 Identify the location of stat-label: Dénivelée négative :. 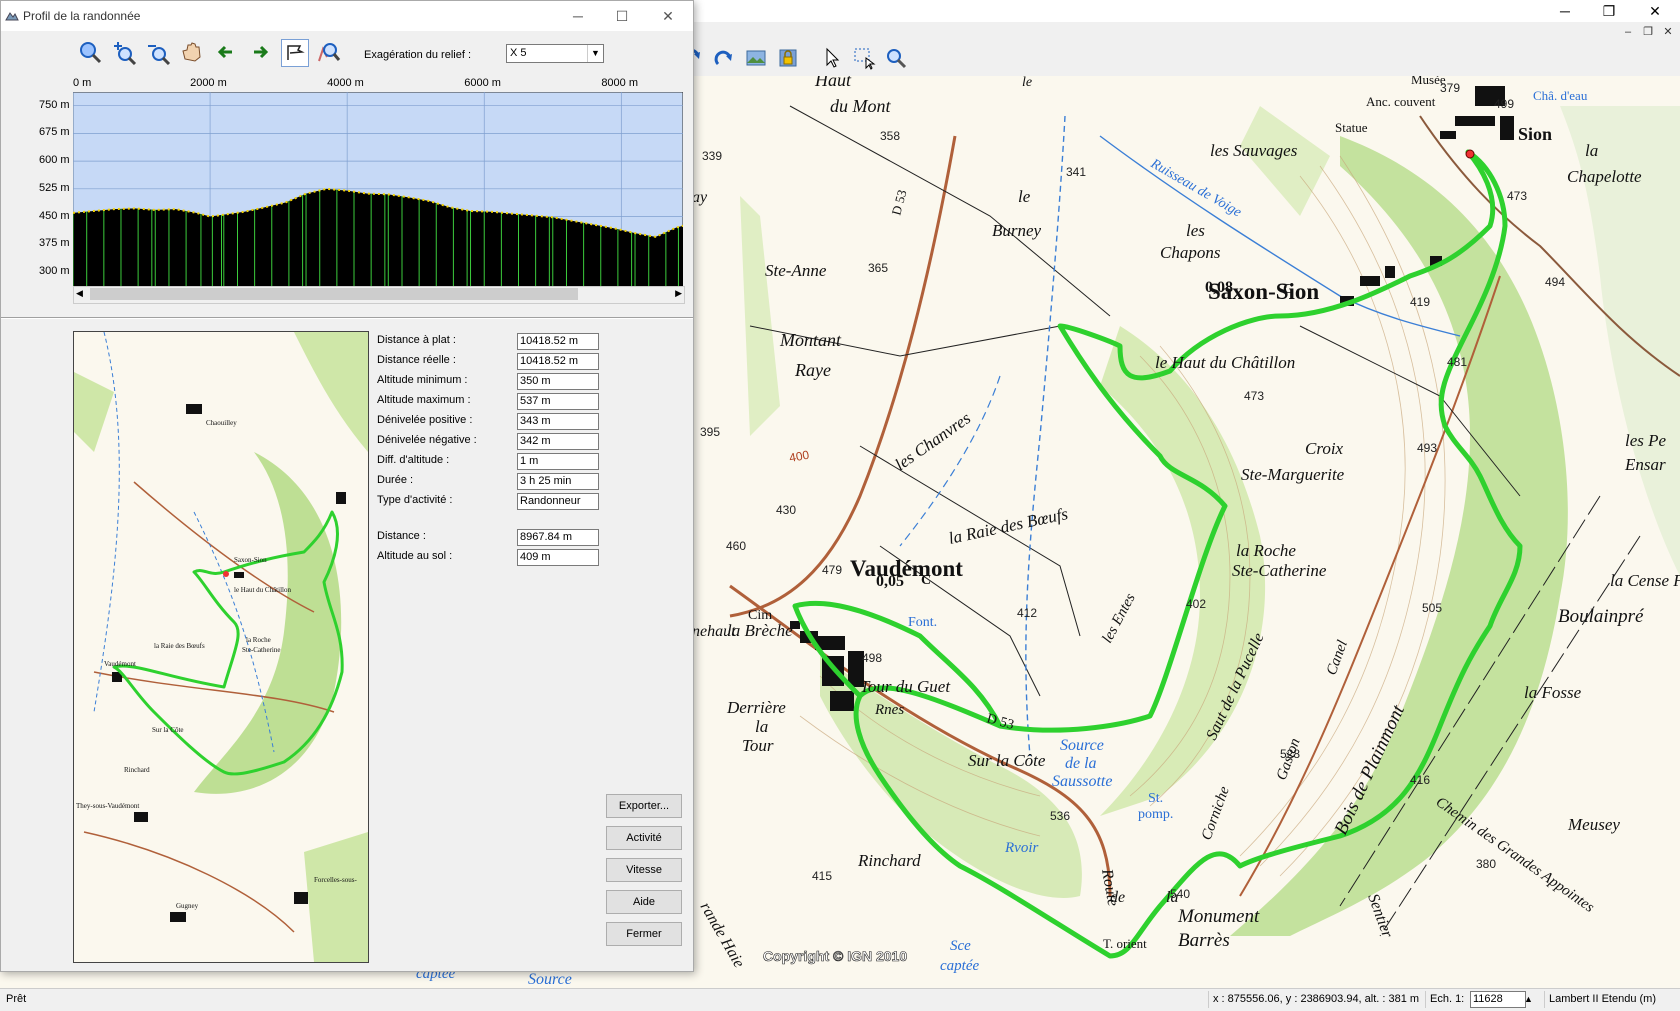
(427, 440).